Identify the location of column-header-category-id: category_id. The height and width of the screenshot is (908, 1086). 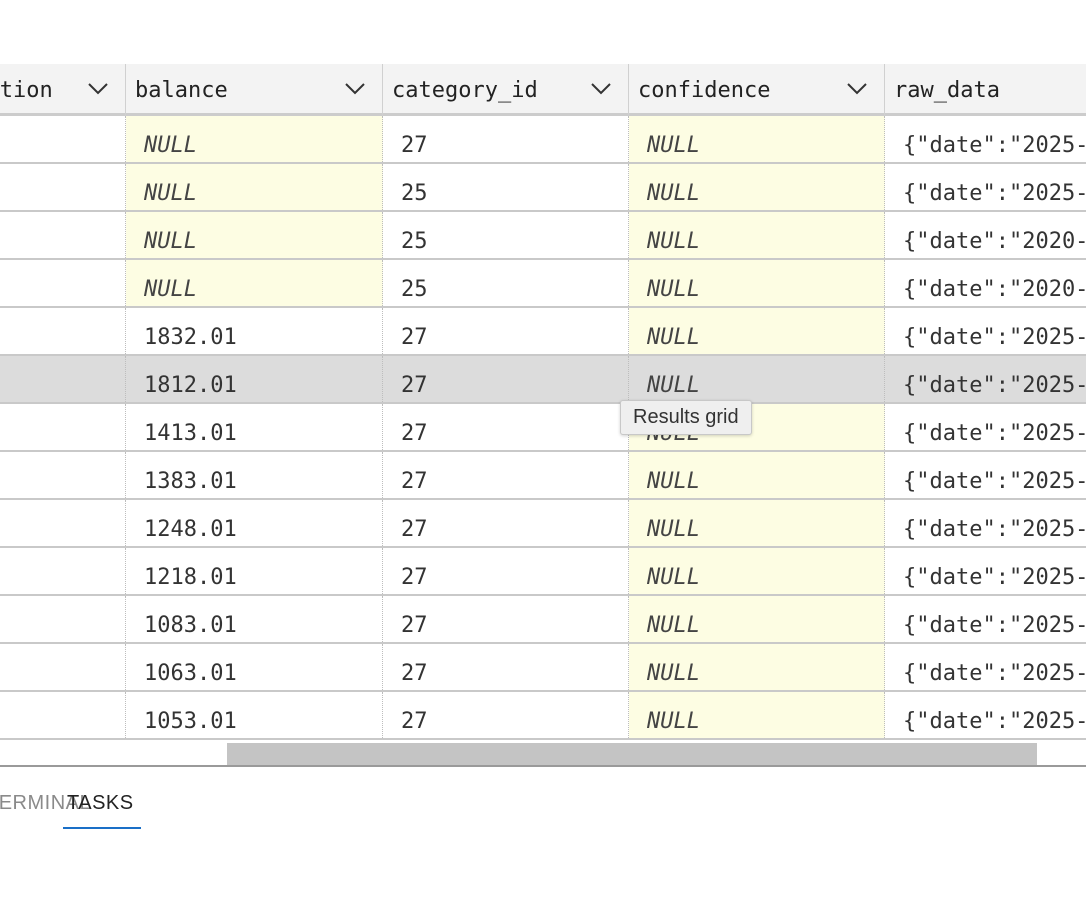
(506, 90).